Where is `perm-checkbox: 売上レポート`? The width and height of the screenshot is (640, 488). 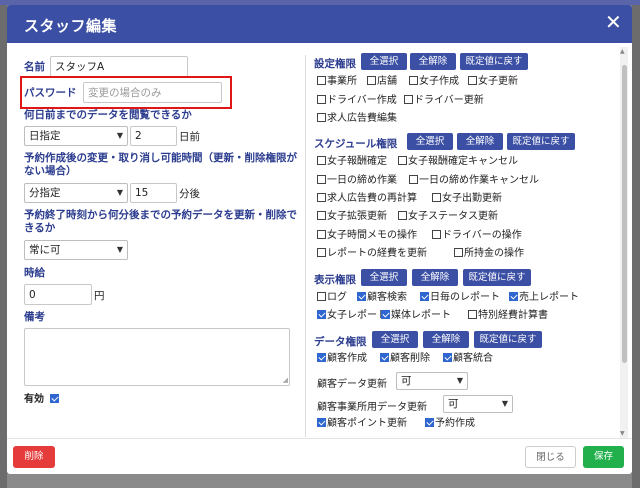 perm-checkbox: 売上レポート is located at coordinates (544, 298).